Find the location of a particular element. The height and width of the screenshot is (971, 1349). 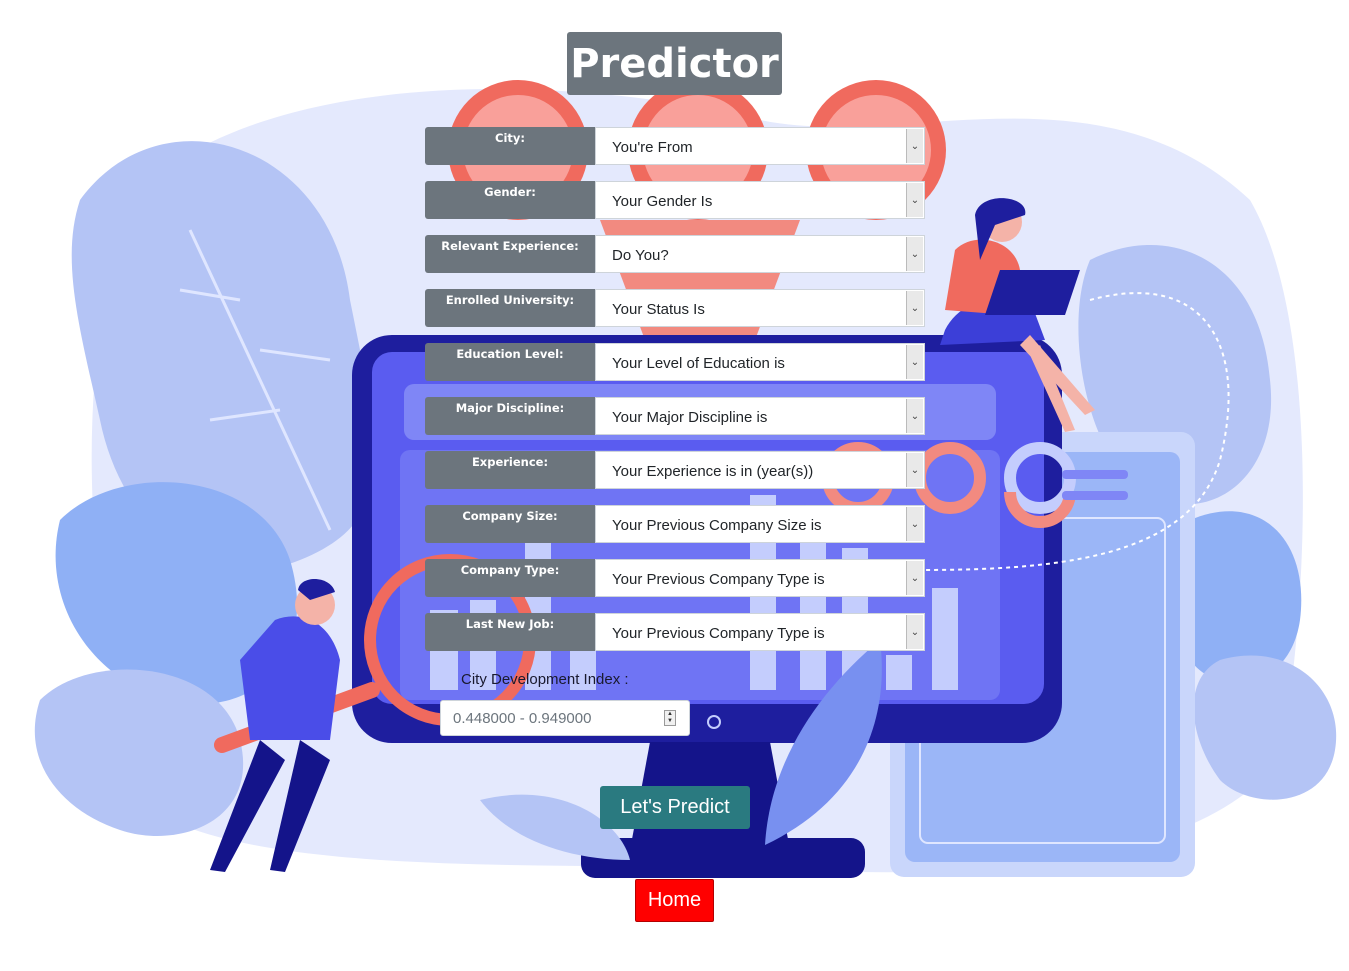

select-value-education-level: Your Level of Education is is located at coordinates (698, 363).